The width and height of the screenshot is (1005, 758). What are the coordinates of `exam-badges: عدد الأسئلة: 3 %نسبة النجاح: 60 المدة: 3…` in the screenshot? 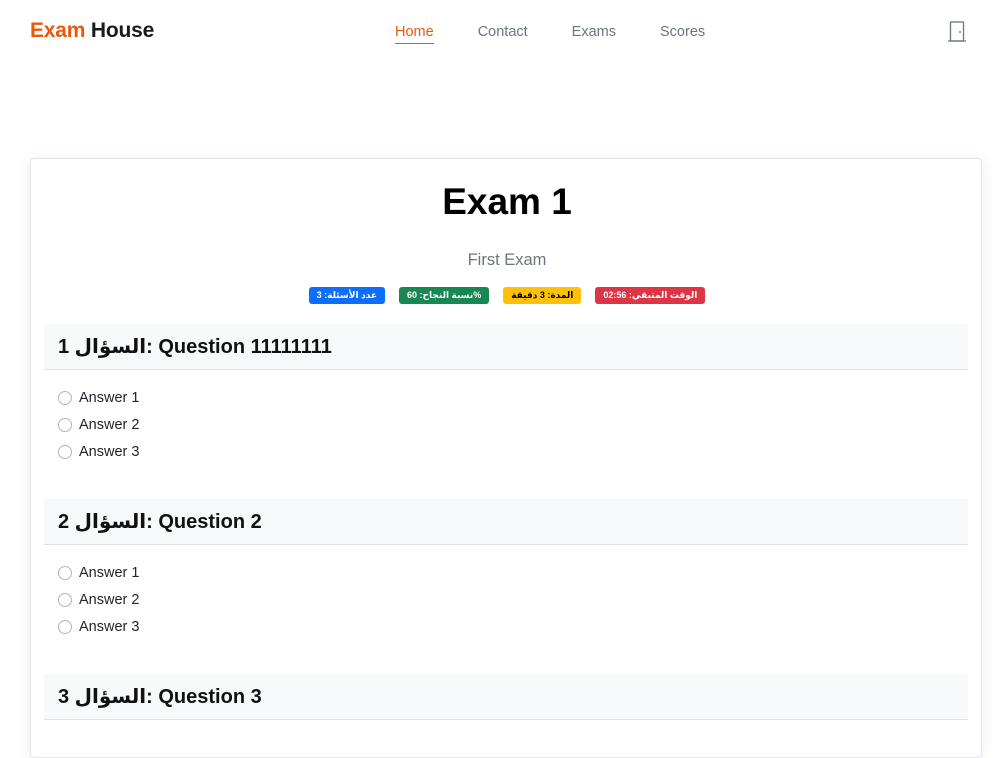 It's located at (507, 295).